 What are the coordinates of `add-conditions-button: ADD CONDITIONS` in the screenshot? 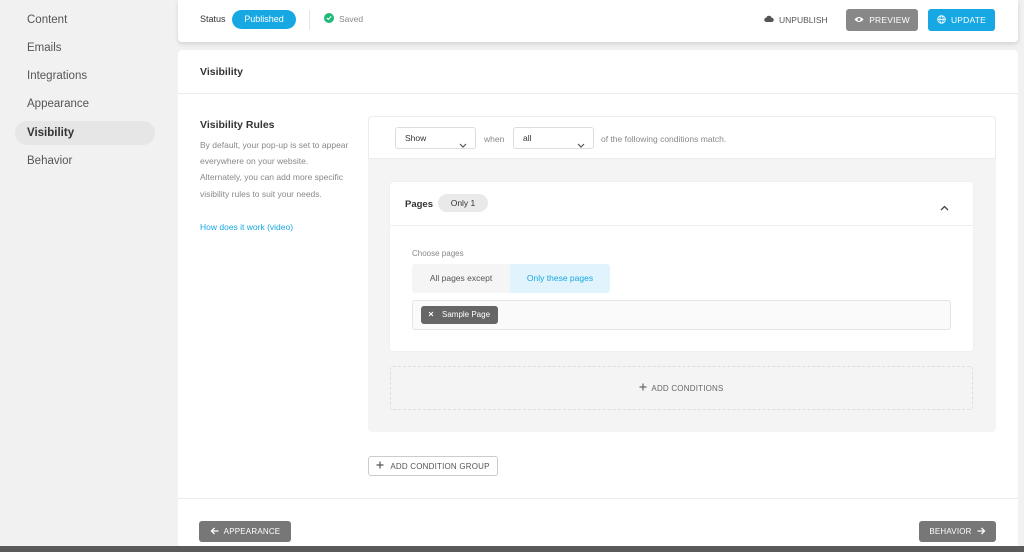 It's located at (681, 388).